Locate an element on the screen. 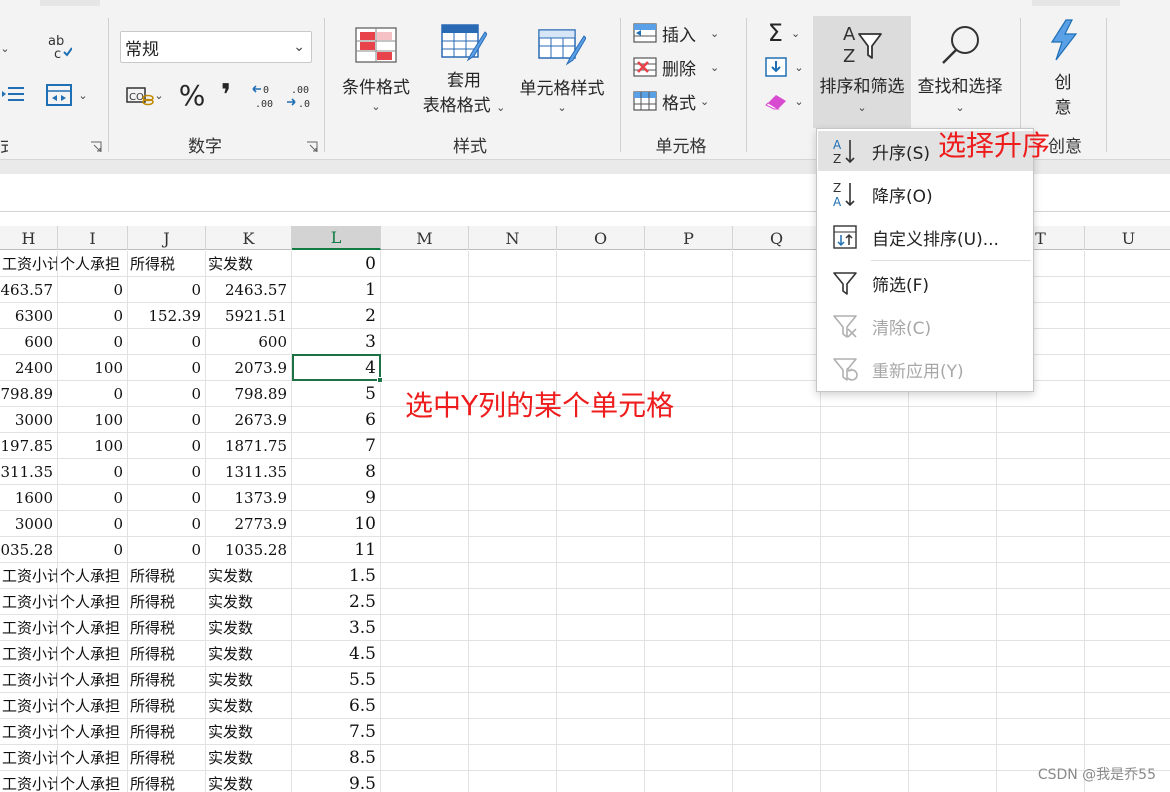 This screenshot has width=1170, height=792. cell-j6: 0 is located at coordinates (167, 394).